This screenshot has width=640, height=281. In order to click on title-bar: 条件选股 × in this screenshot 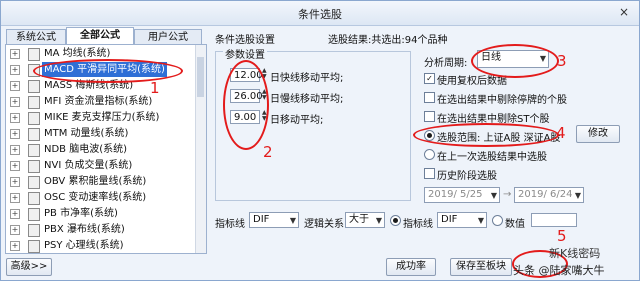, I will do `click(320, 13)`.